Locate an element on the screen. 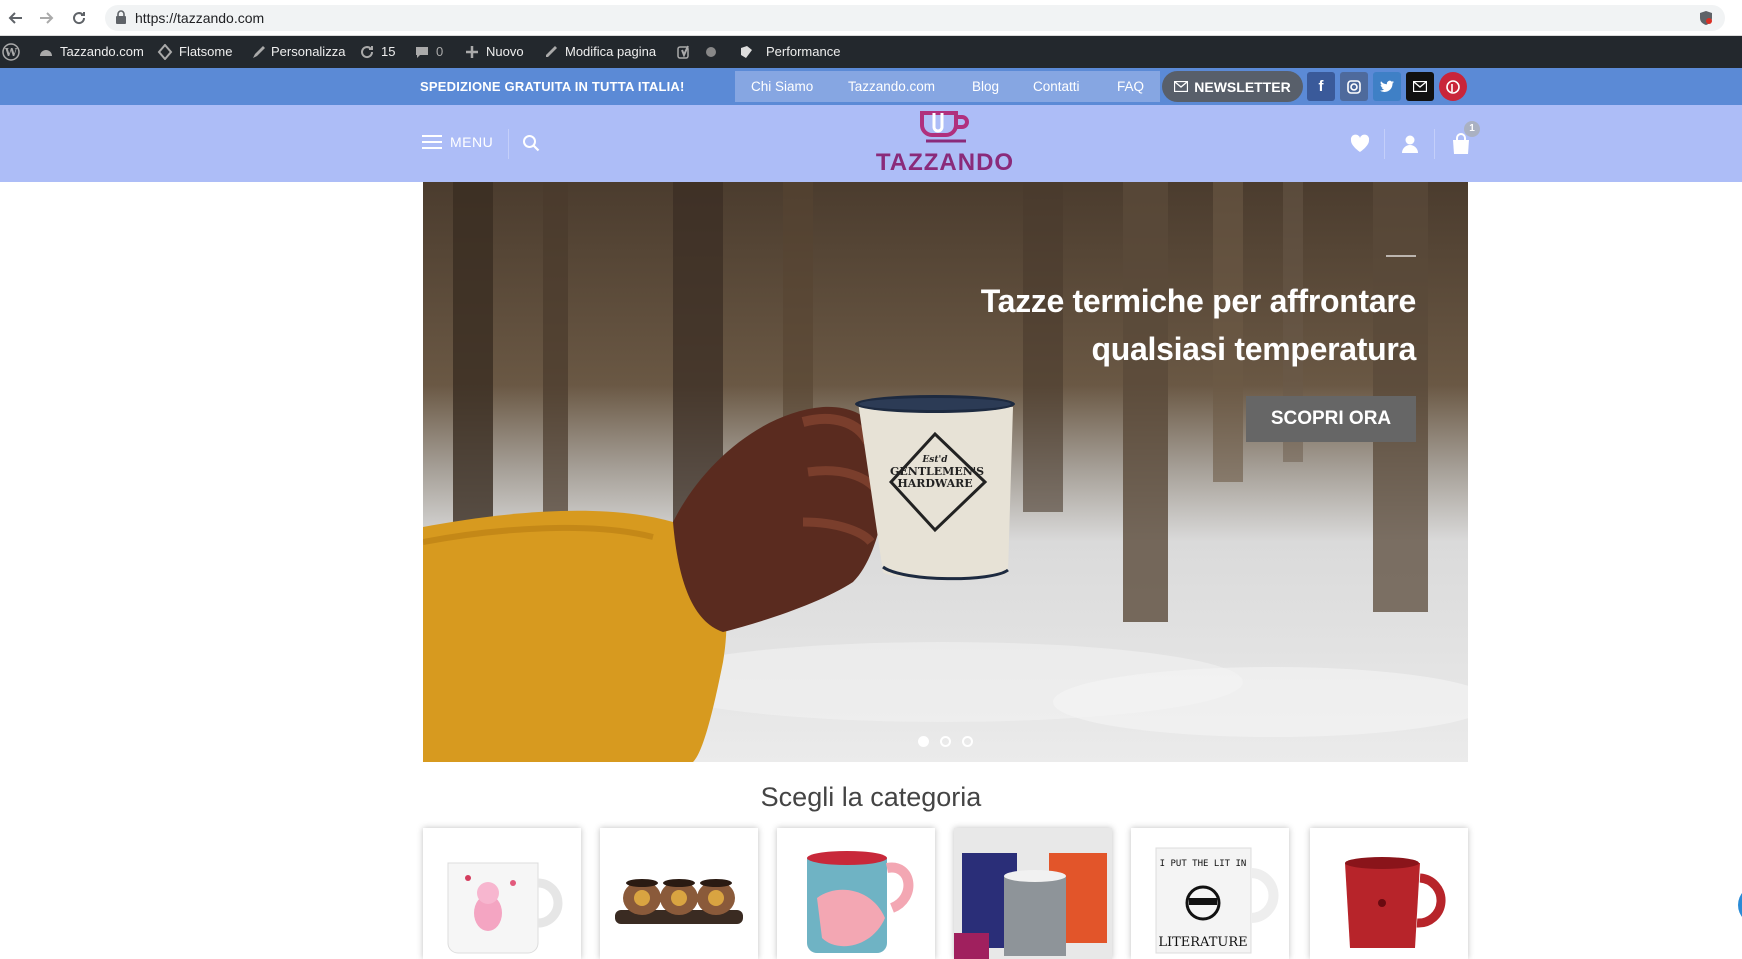 The image size is (1742, 959). peppa-mug-image is located at coordinates (505, 908).